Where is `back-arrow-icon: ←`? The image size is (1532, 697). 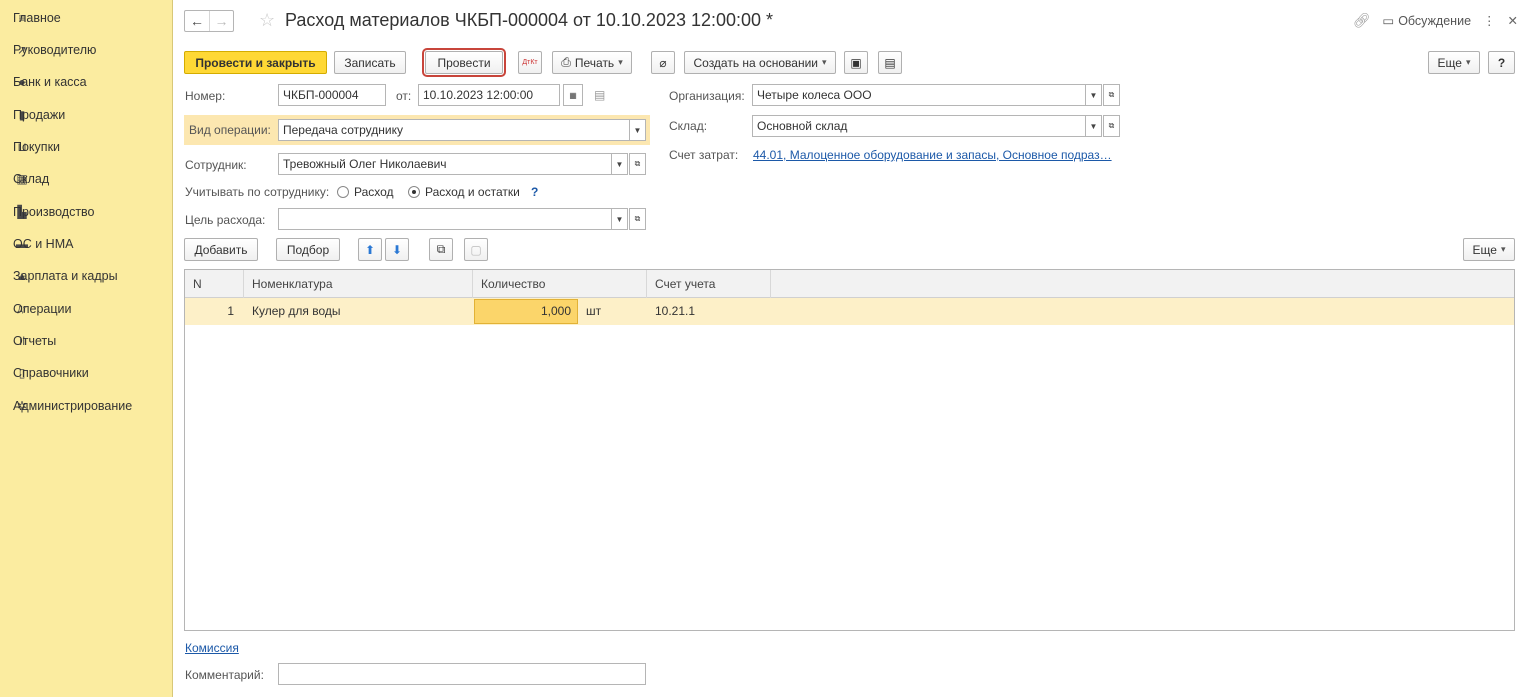 back-arrow-icon: ← is located at coordinates (197, 21).